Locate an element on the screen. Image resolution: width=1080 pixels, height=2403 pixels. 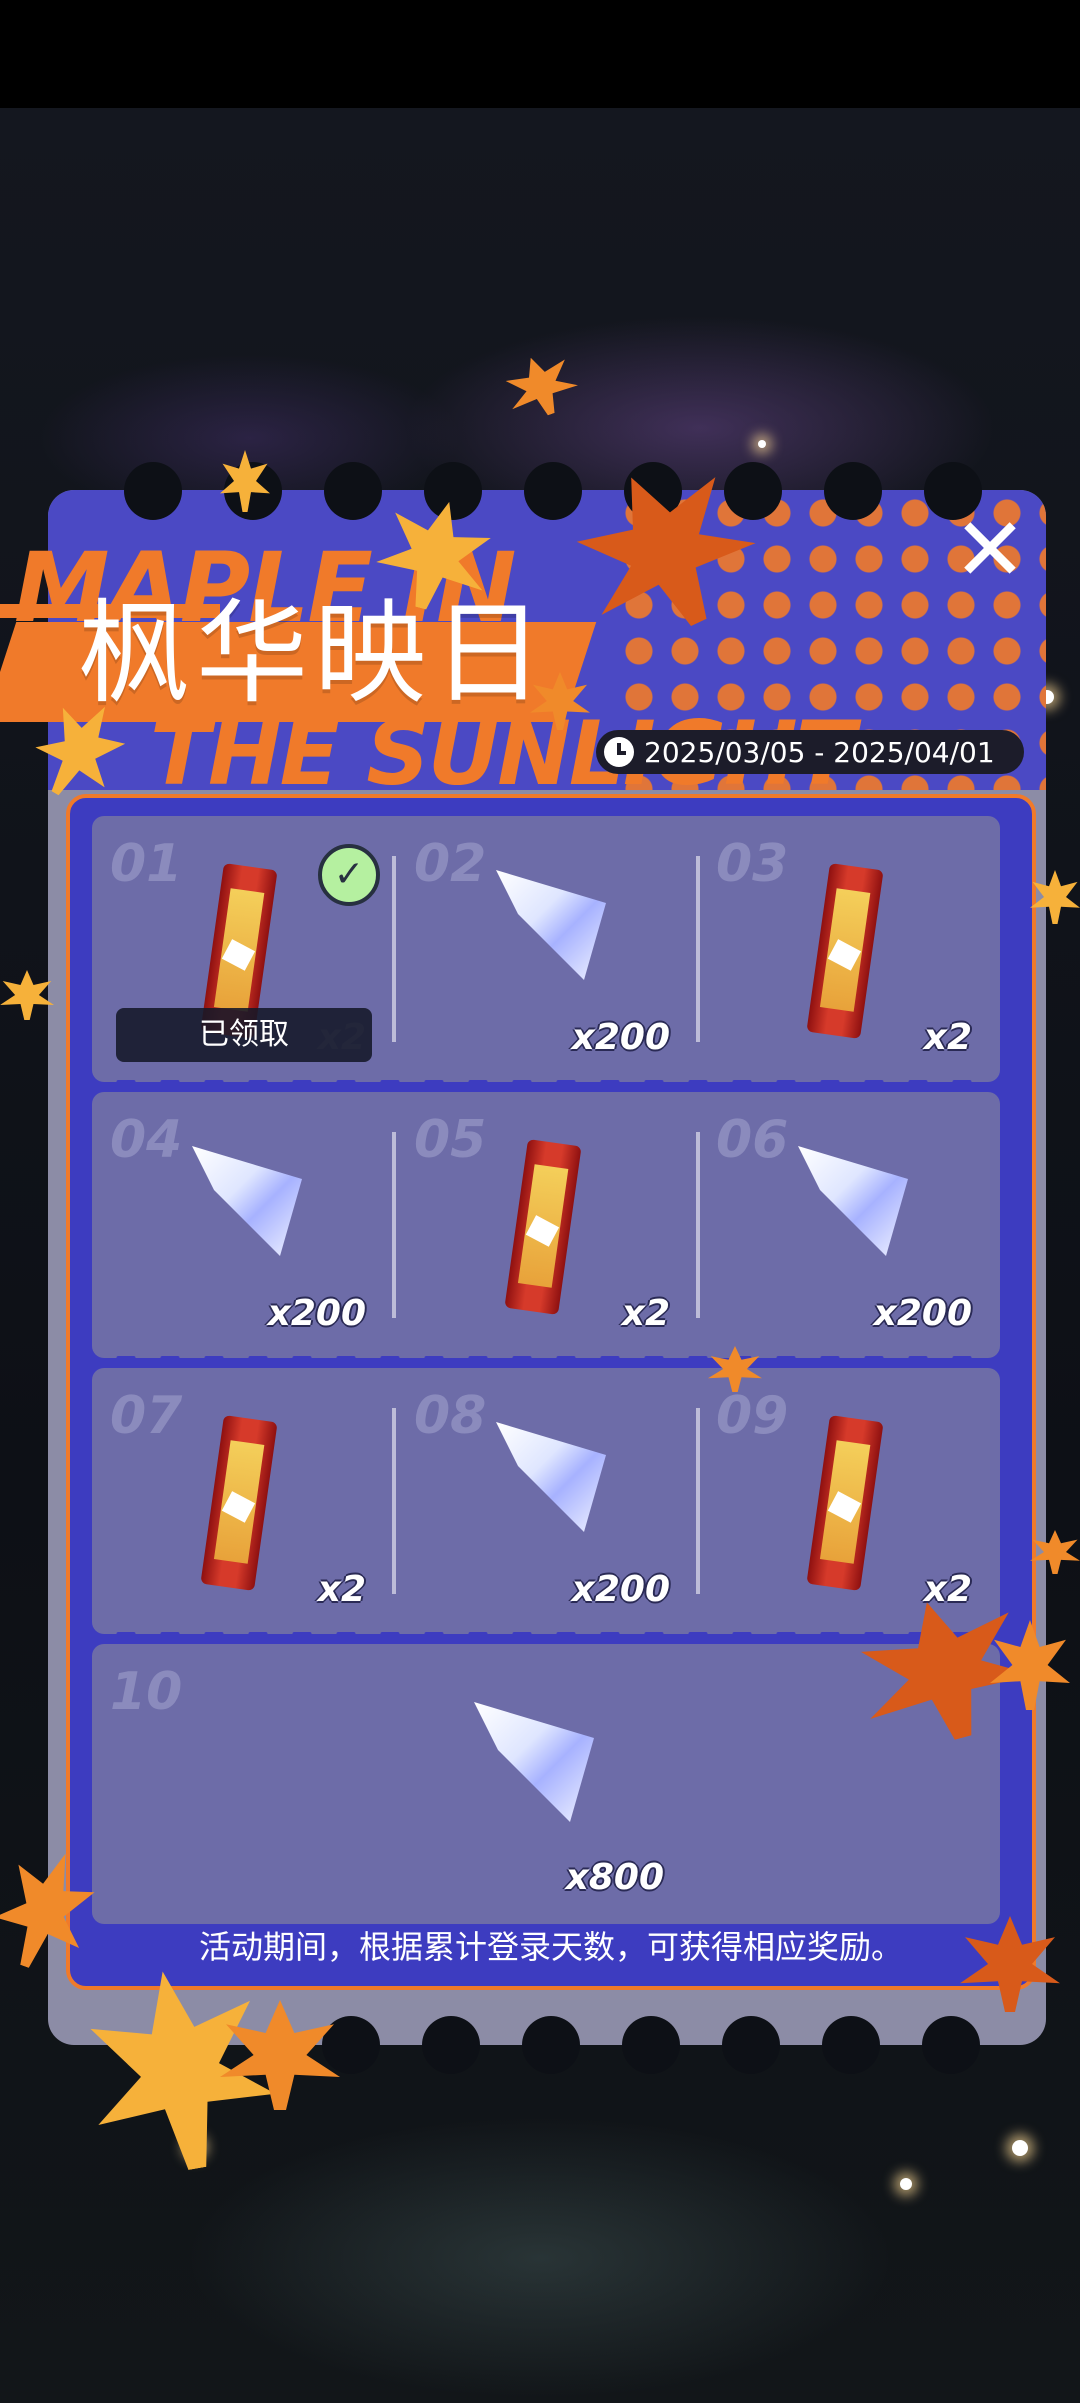
date-range-text: 2025/03/05 - 2025/04/01 is located at coordinates (819, 752).